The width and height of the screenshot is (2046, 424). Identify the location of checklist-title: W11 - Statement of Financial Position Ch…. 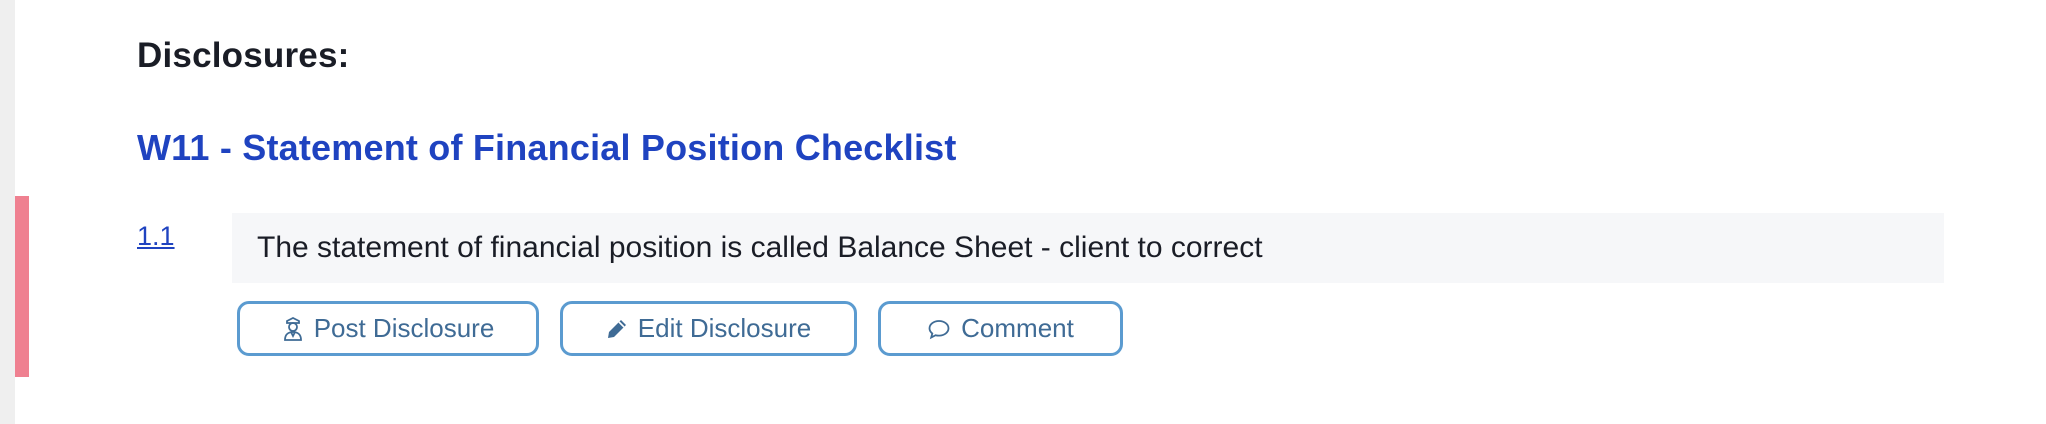
(547, 147).